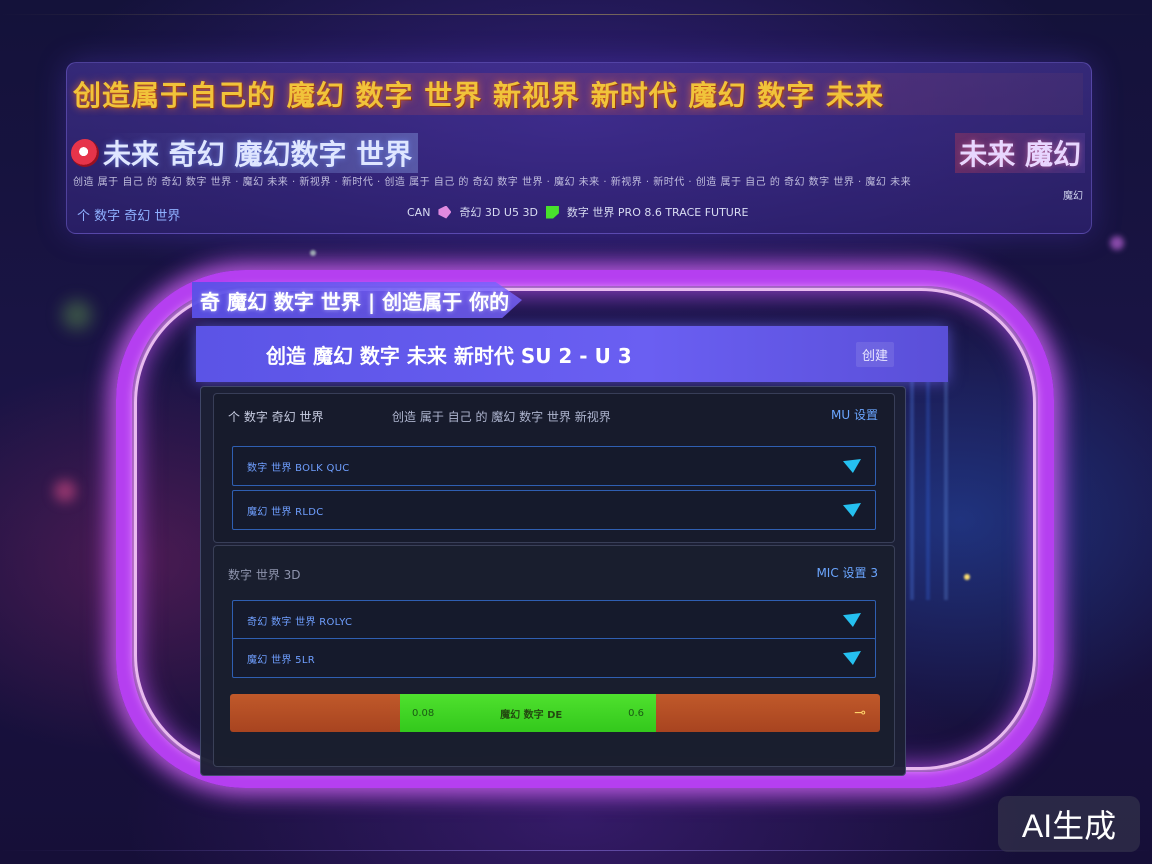  What do you see at coordinates (1020, 153) in the screenshot?
I see `banner-right-text: 未来 魔幻` at bounding box center [1020, 153].